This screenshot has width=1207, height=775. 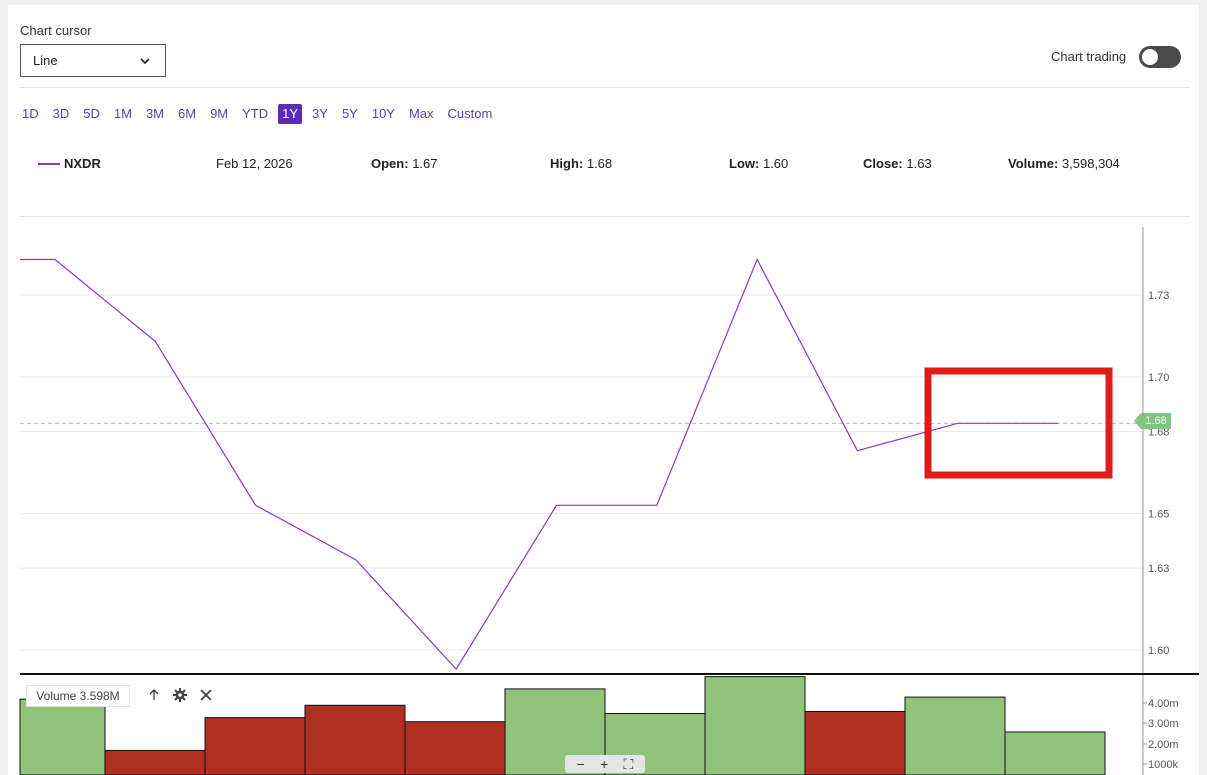 I want to click on y-tick-label: 1.65, so click(x=1158, y=514).